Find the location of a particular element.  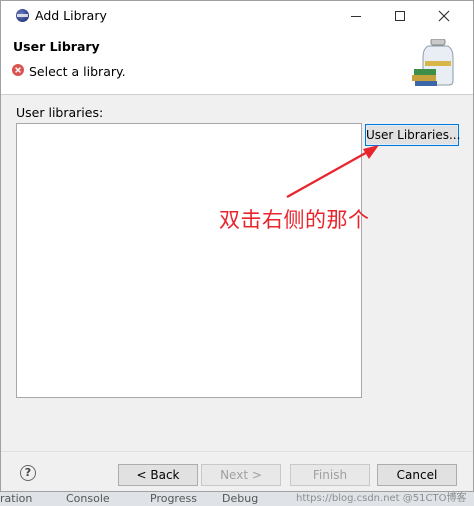

next-button: Next > is located at coordinates (241, 475).